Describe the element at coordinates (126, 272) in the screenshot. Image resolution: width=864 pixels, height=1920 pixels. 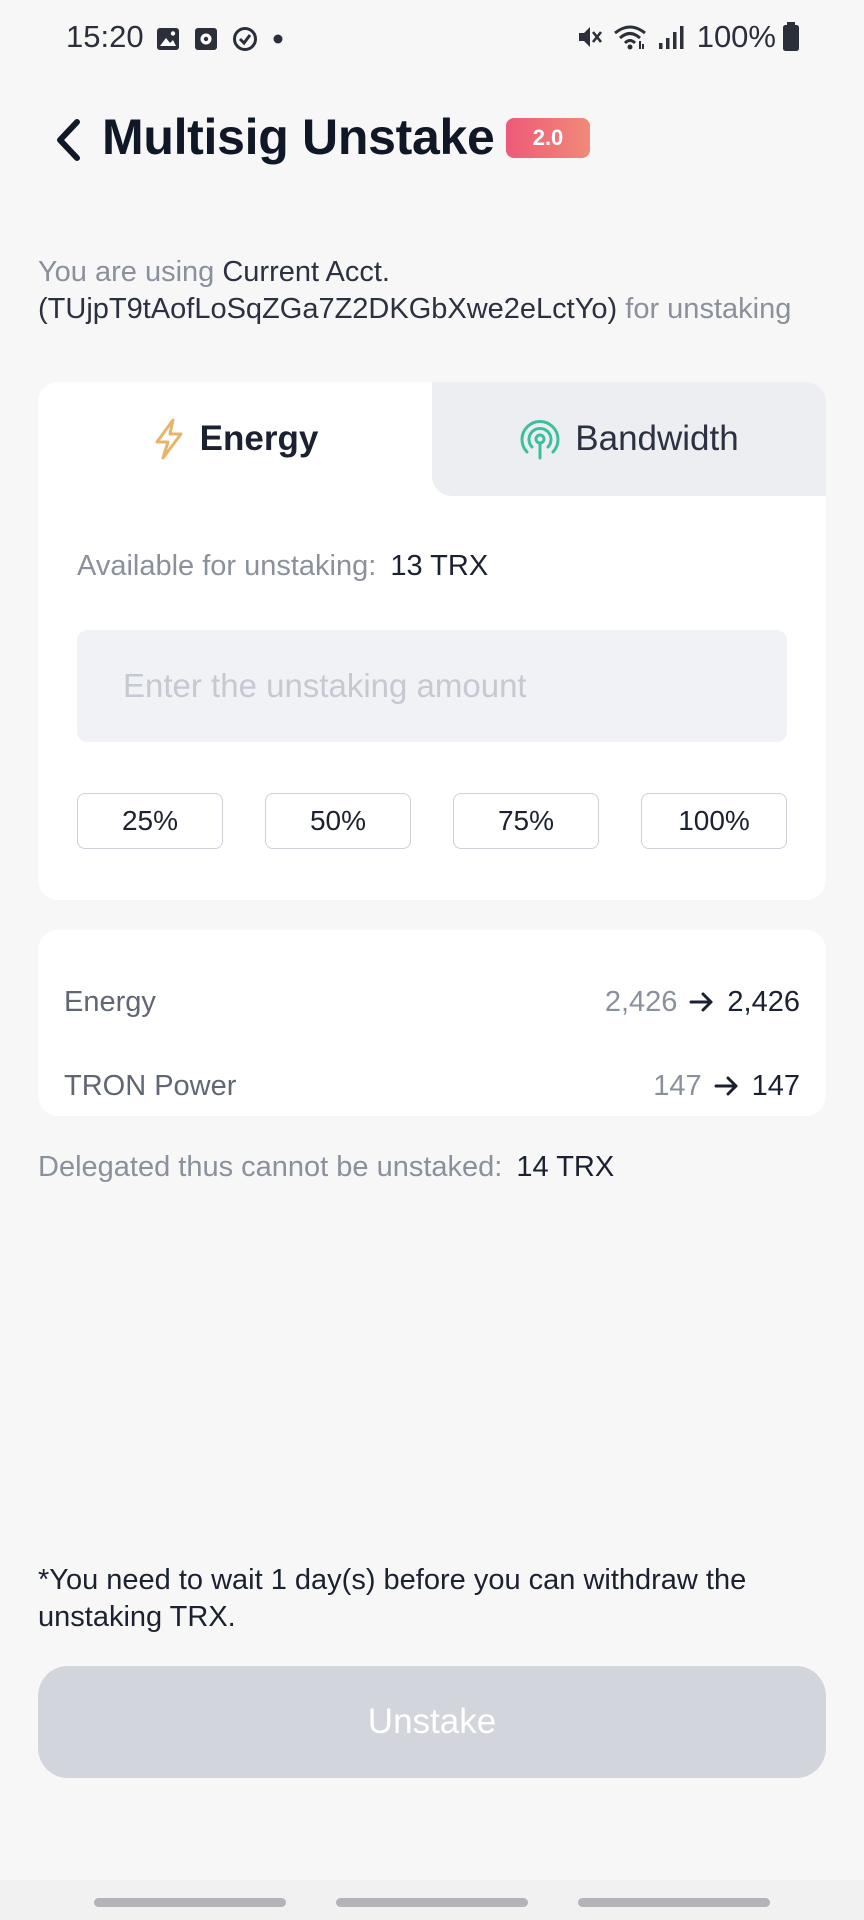
I see `account-info-prefix: You are using` at that location.